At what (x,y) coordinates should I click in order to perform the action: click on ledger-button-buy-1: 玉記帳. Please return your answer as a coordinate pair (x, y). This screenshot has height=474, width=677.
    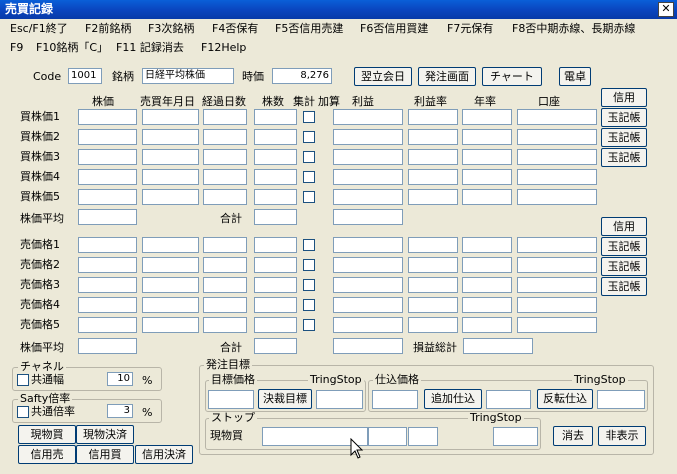
    Looking at the image, I should click on (624, 117).